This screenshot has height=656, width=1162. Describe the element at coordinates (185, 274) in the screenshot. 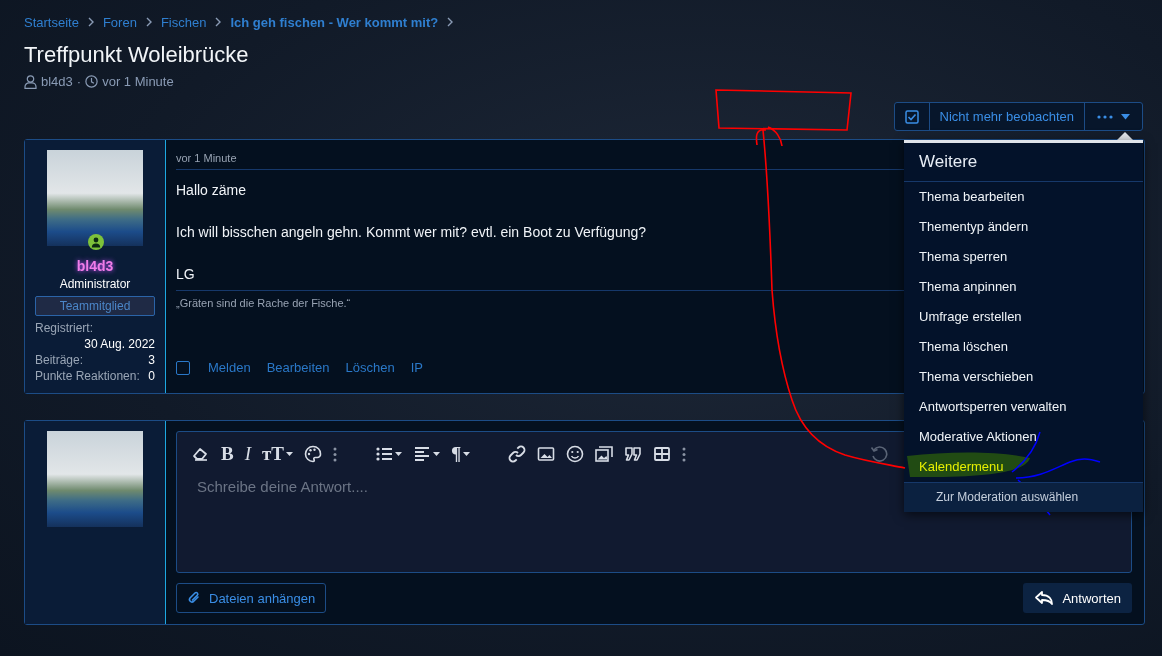

I see `post-text: LG` at that location.